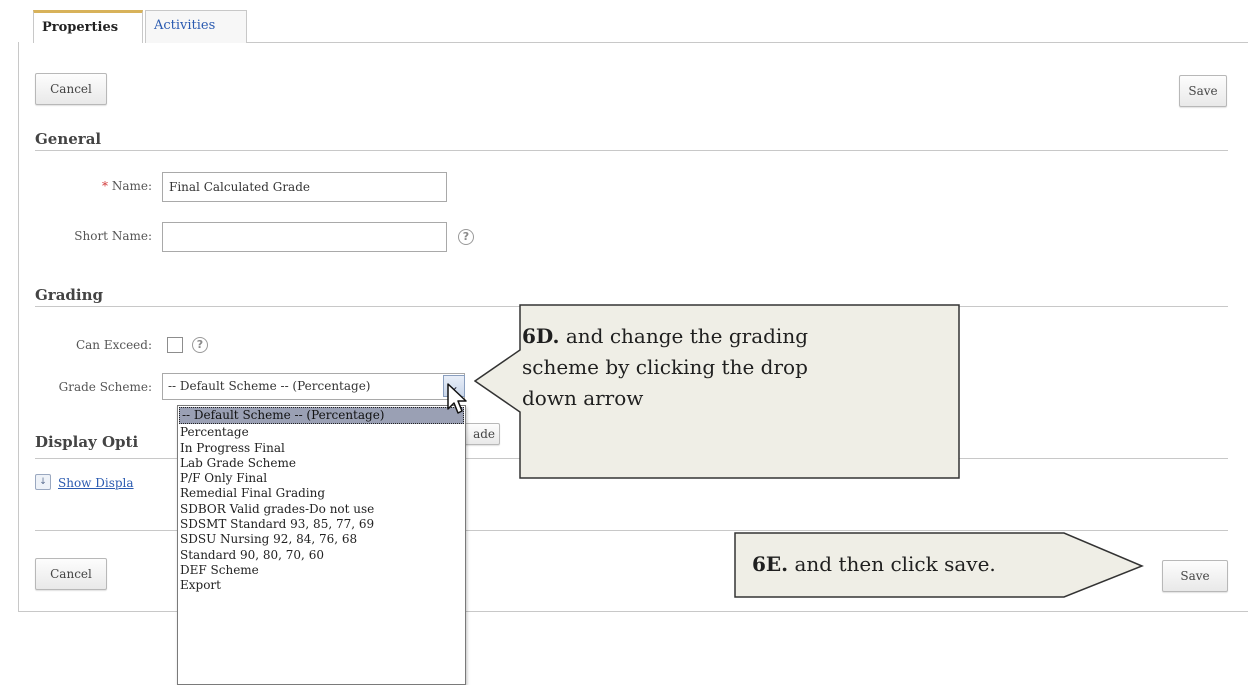 The image size is (1248, 685). Describe the element at coordinates (321, 555) in the screenshot. I see `dropdown-option: Standard 90, 80, 70, 60` at that location.